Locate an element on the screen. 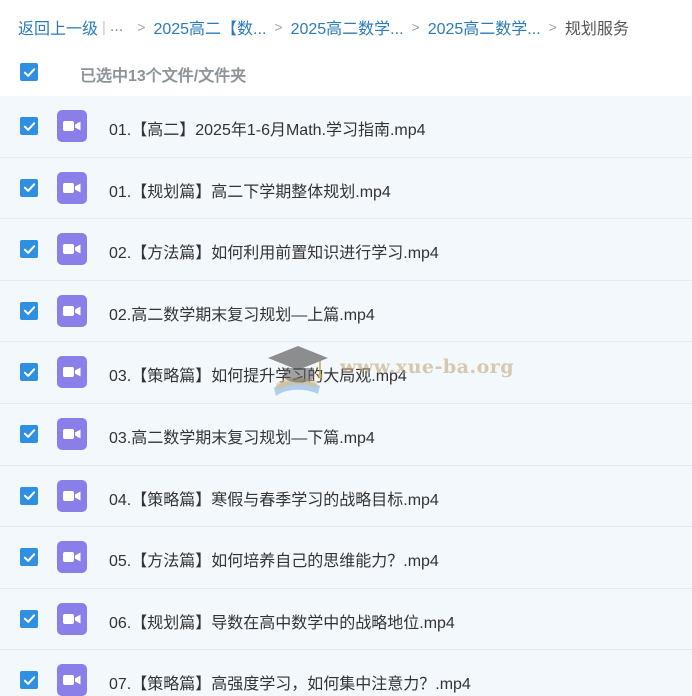 This screenshot has height=696, width=692. file-name: 02.高二数学期末复习规划—上篇.mp4 is located at coordinates (242, 313).